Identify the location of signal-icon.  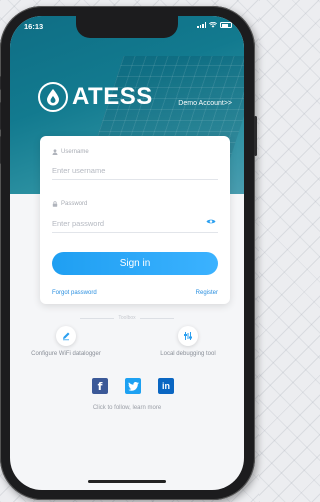
(201, 25).